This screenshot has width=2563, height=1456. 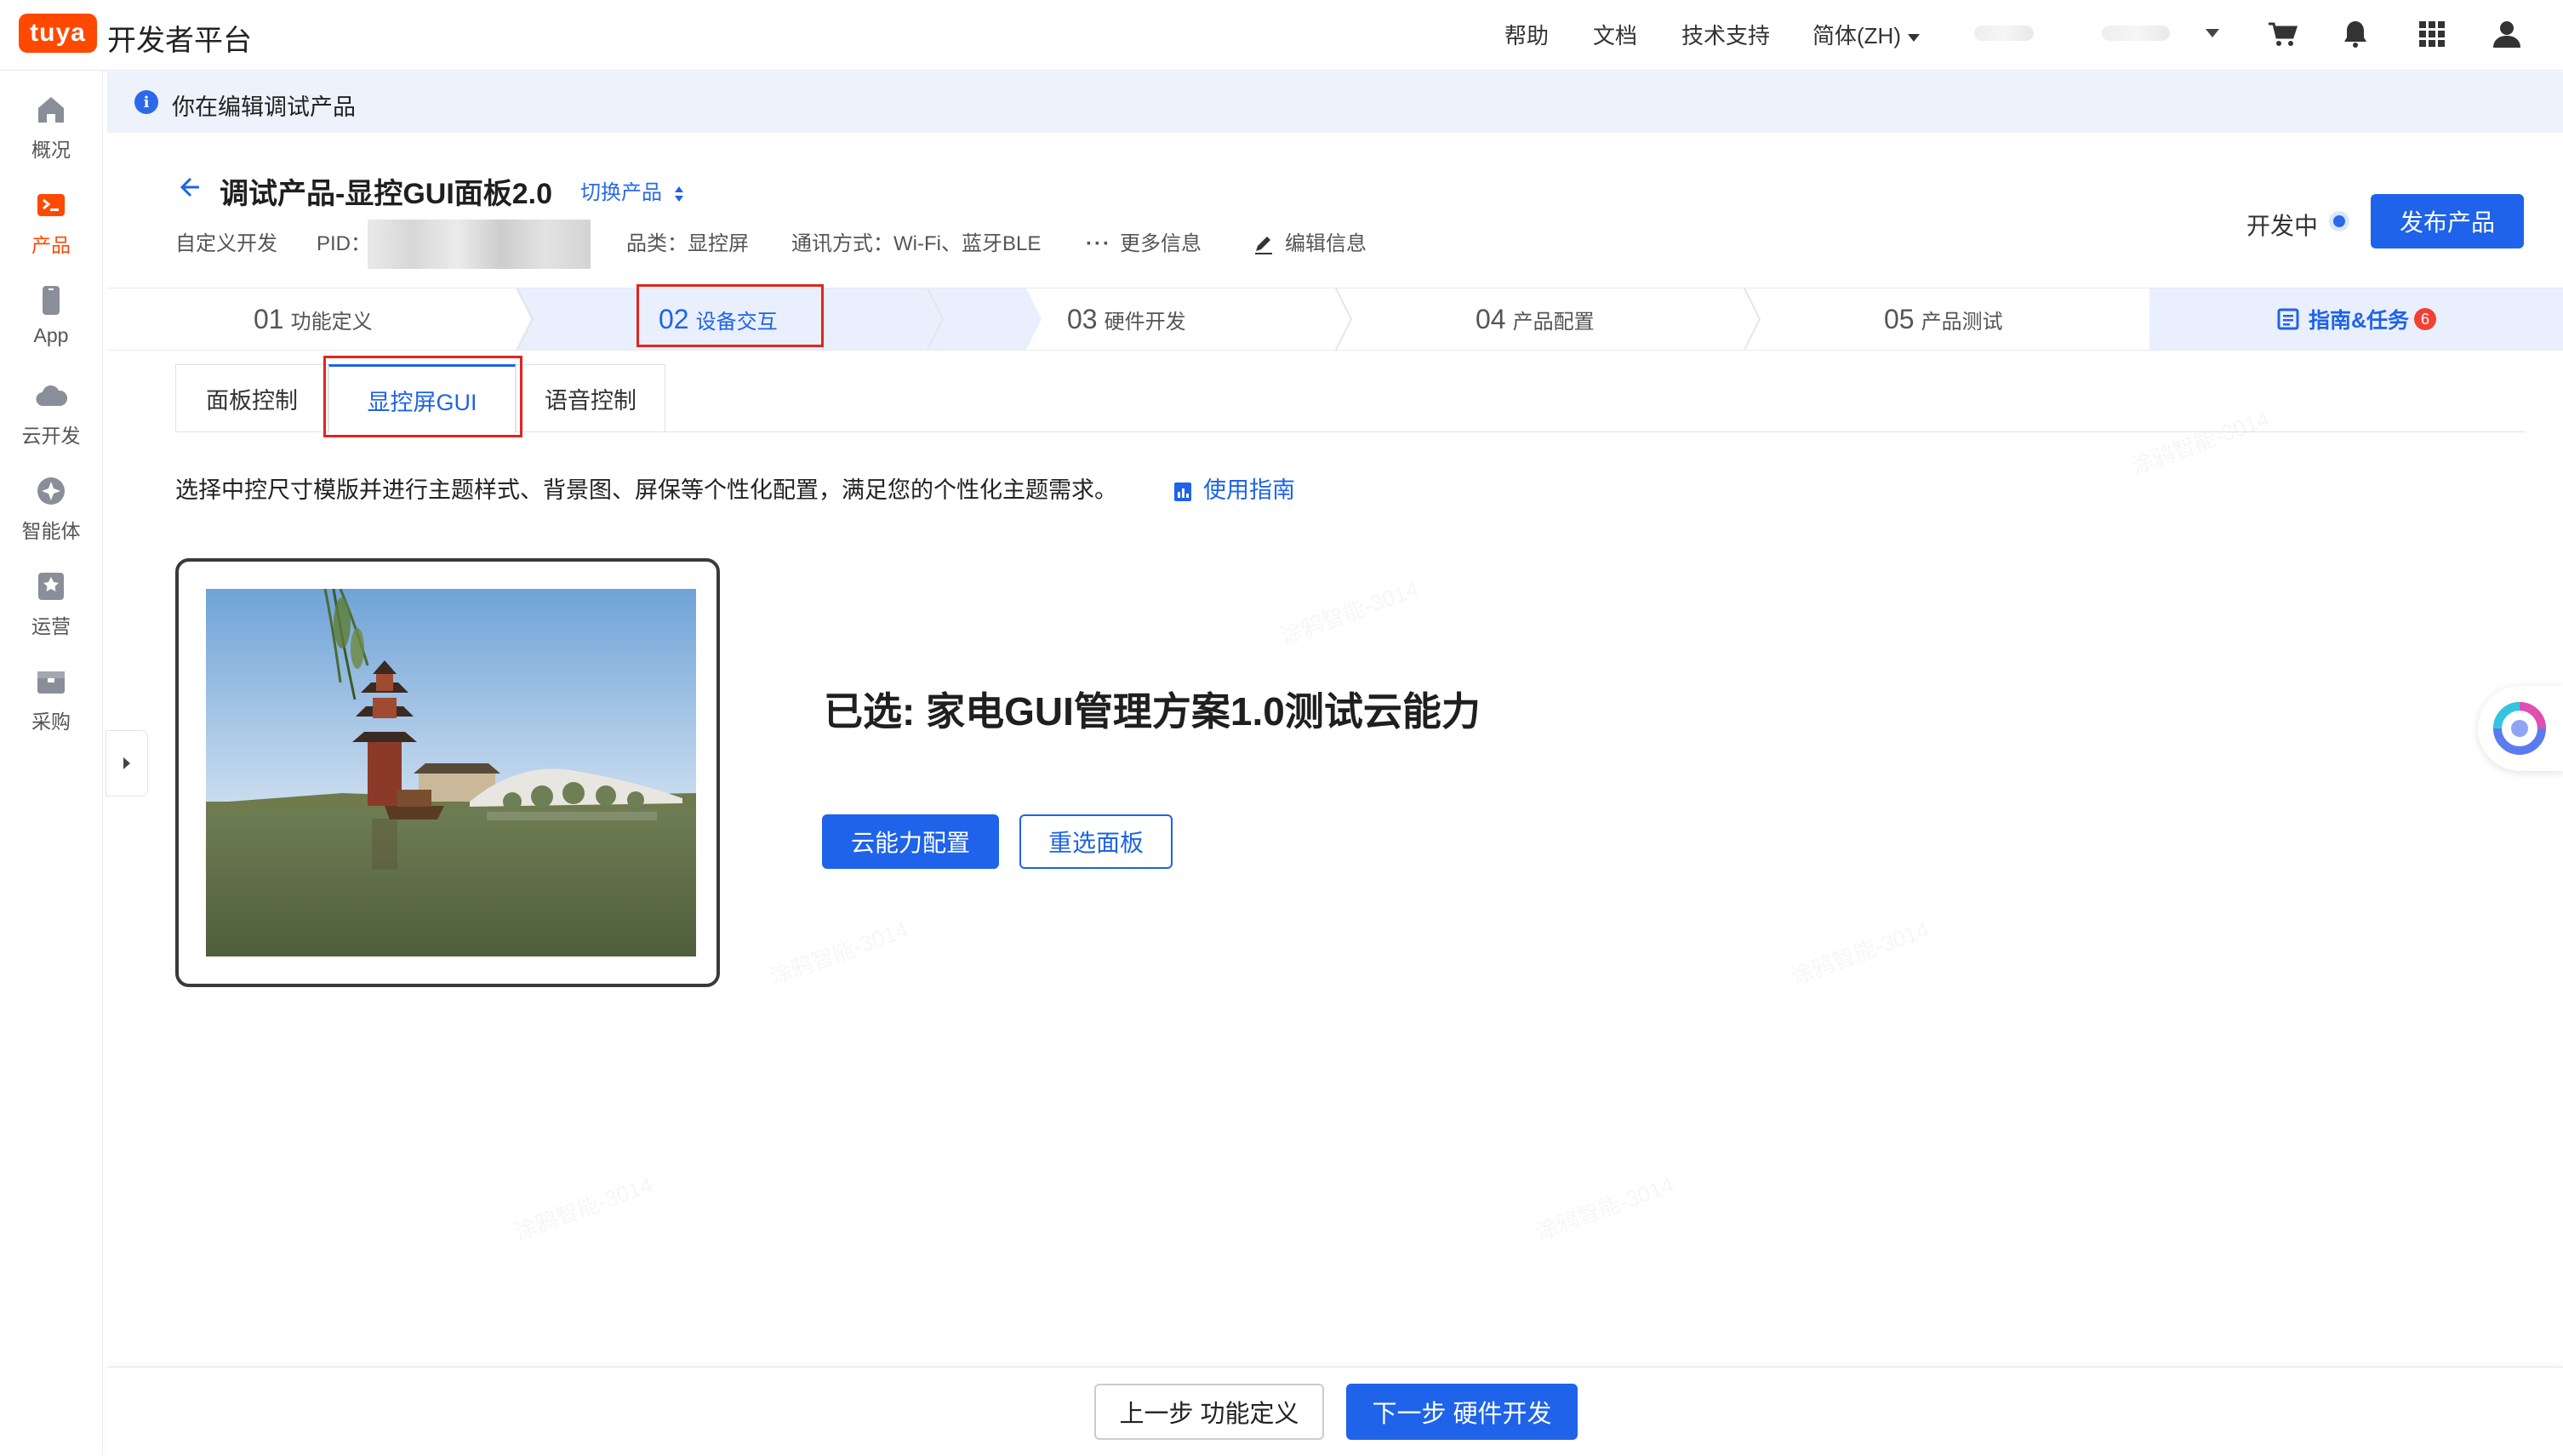 What do you see at coordinates (1335, 102) in the screenshot?
I see `debug-product-banner: i 你在编辑调试产品` at bounding box center [1335, 102].